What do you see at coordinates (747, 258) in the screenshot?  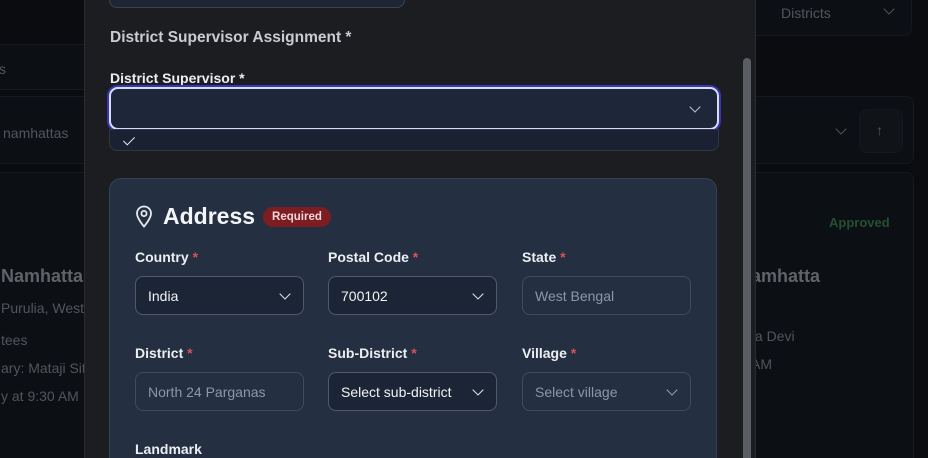 I see `scrollbar-thumb` at bounding box center [747, 258].